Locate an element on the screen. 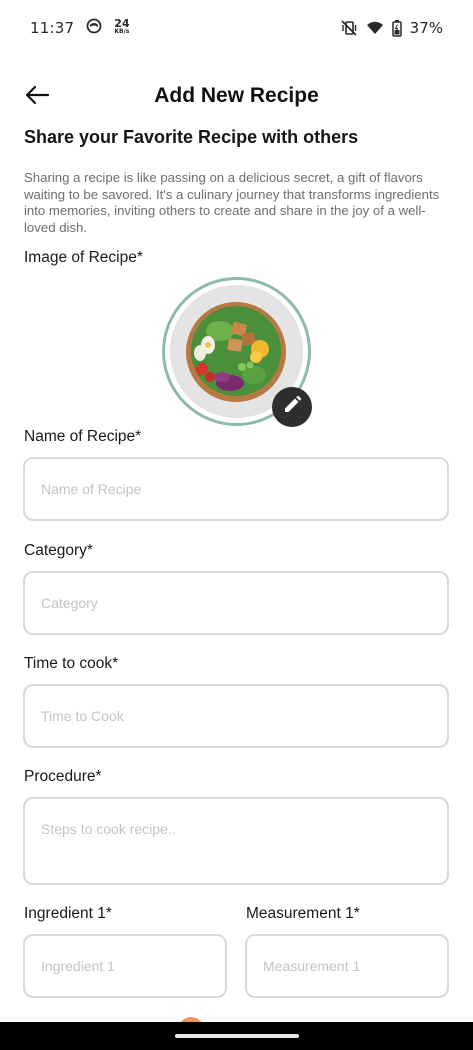 Image resolution: width=473 pixels, height=1050 pixels. arrow-back-icon is located at coordinates (37, 97).